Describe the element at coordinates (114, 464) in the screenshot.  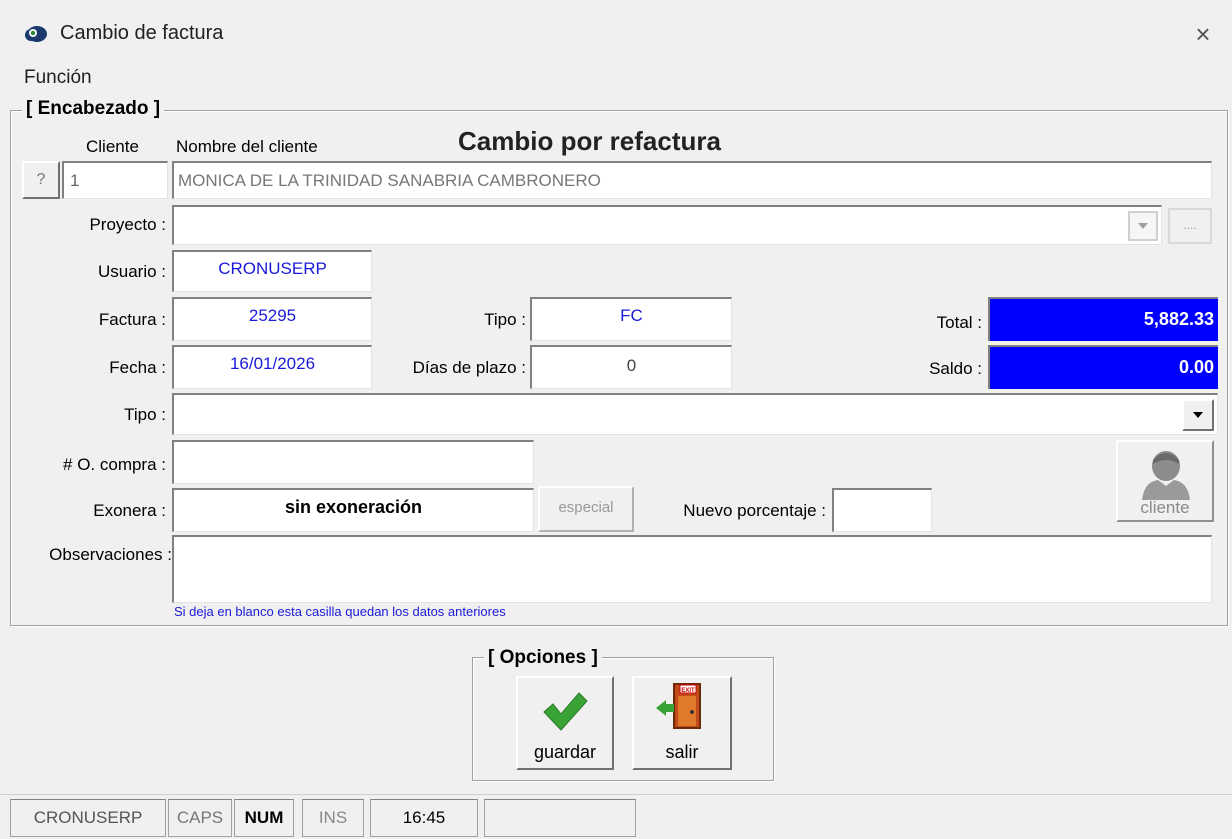
I see `orden-compra-label: # O. compra :` at that location.